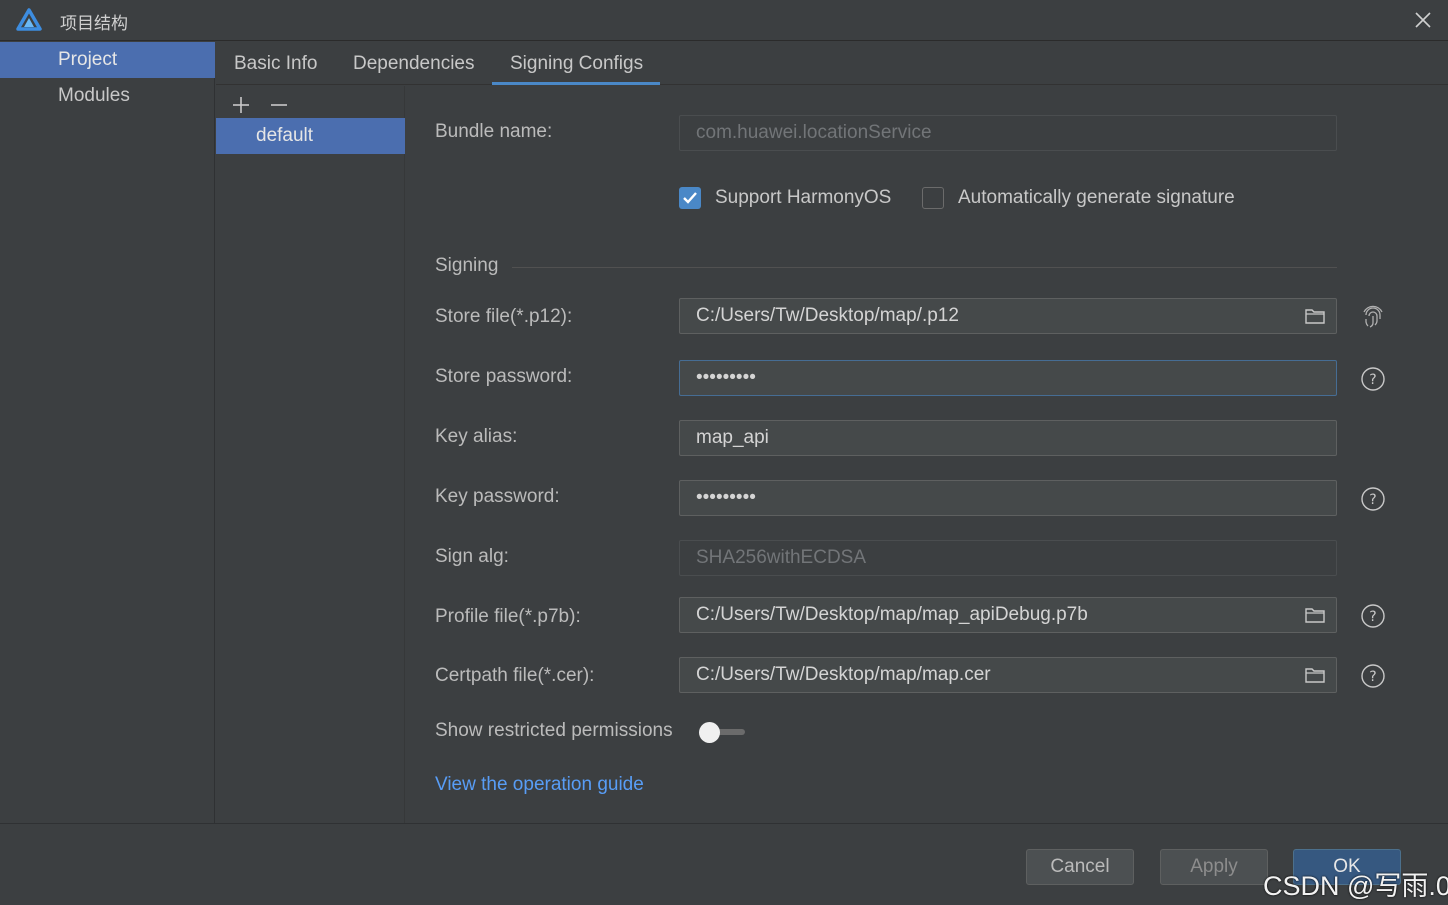  What do you see at coordinates (709, 732) in the screenshot?
I see `toggle-knob` at bounding box center [709, 732].